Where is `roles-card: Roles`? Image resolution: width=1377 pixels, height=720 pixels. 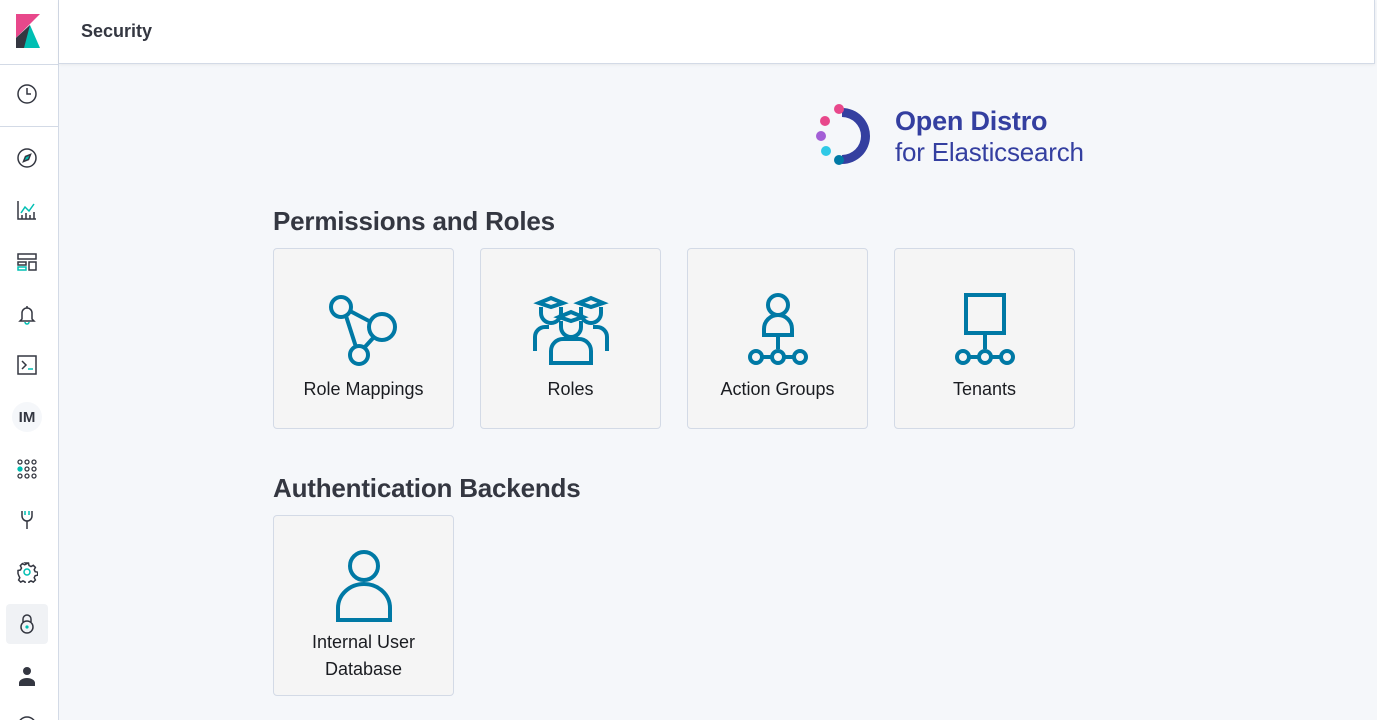
roles-card: Roles is located at coordinates (570, 338).